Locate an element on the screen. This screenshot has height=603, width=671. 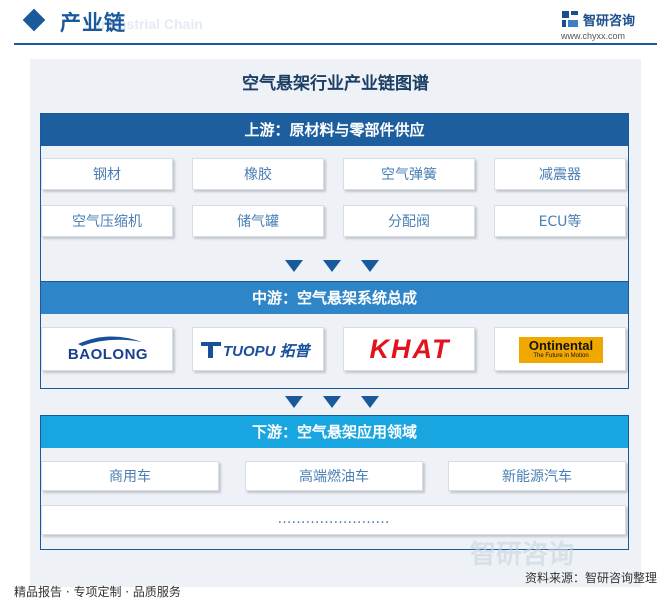
tuopu-logo: TUOPU 拓普 is located at coordinates (258, 349).